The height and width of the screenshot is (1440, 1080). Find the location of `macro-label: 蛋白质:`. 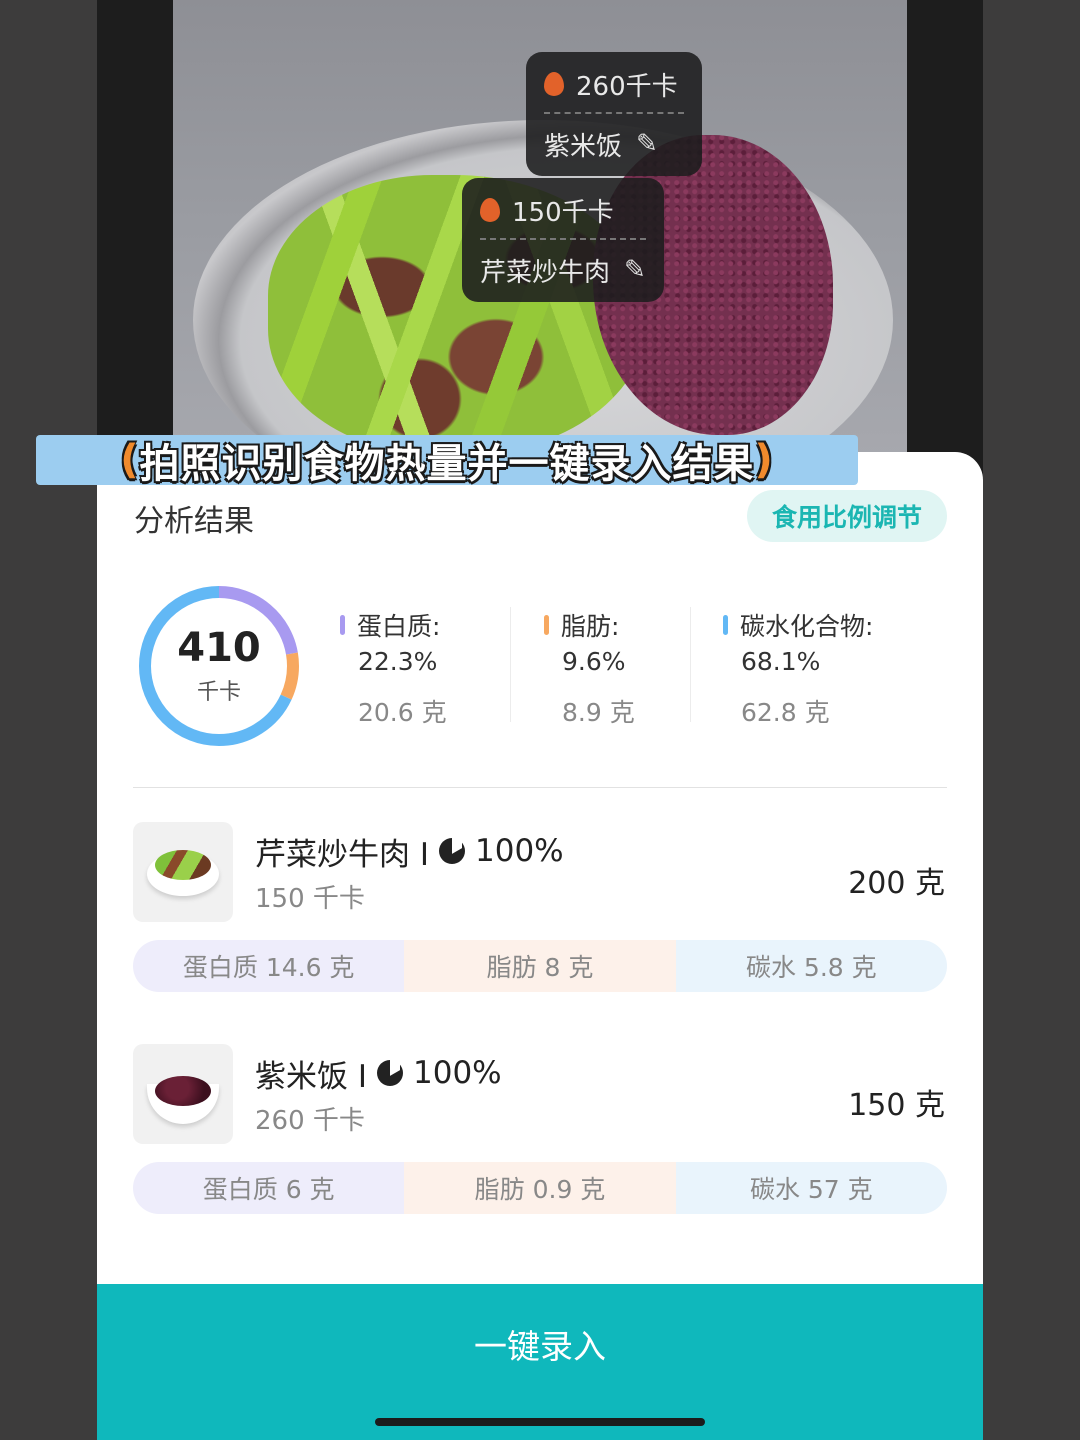

macro-label: 蛋白质: is located at coordinates (399, 626).